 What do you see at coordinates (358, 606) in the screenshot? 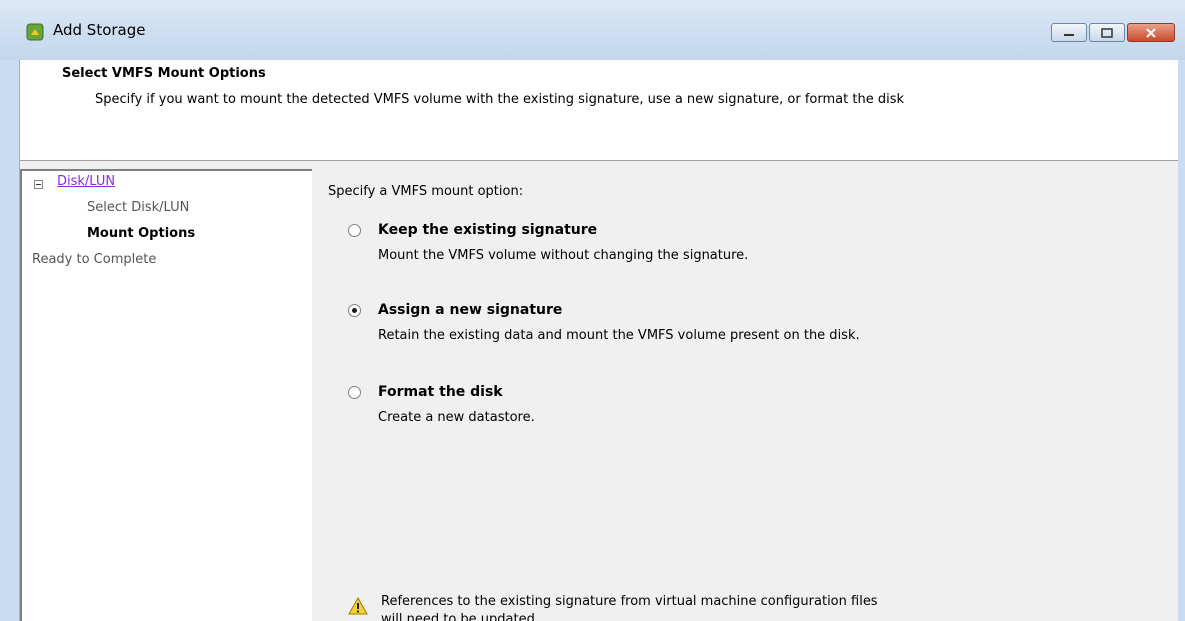
I see `warning-icon` at bounding box center [358, 606].